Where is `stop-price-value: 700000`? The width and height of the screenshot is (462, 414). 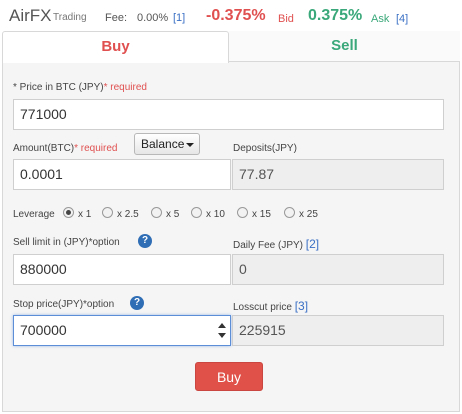 stop-price-value: 700000 is located at coordinates (43, 330).